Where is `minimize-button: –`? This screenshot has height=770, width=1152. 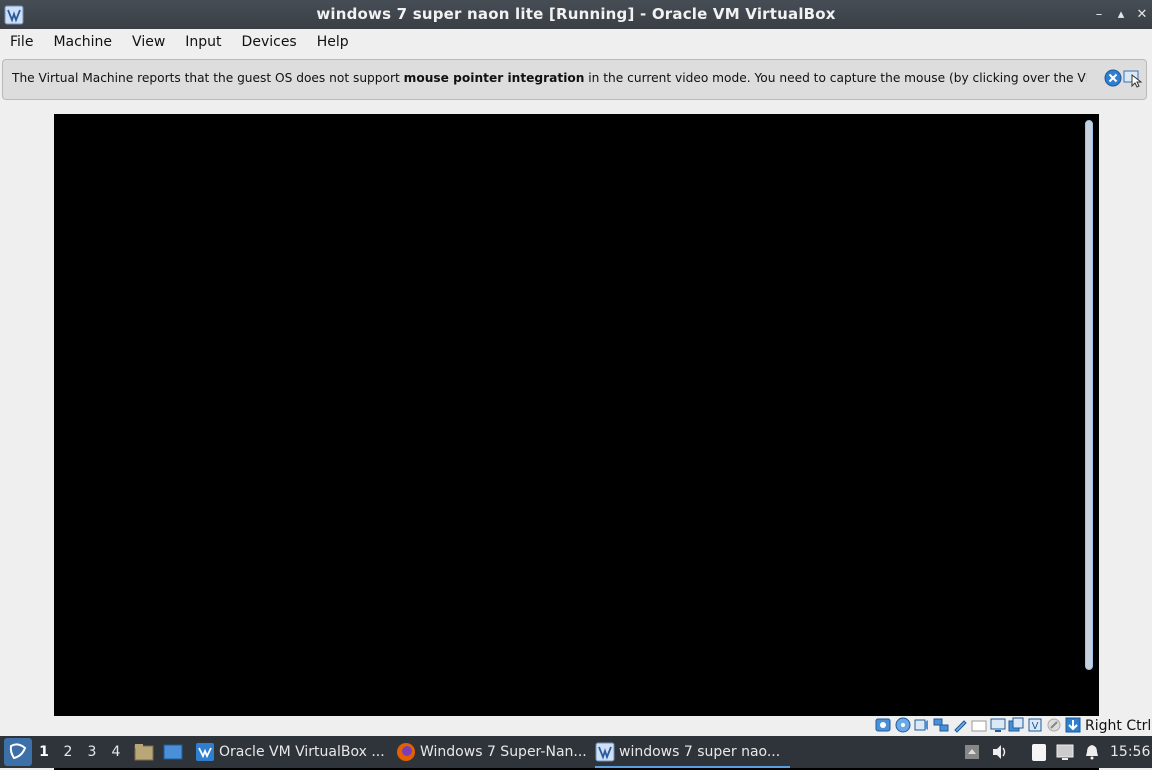
minimize-button: – is located at coordinates (1099, 14).